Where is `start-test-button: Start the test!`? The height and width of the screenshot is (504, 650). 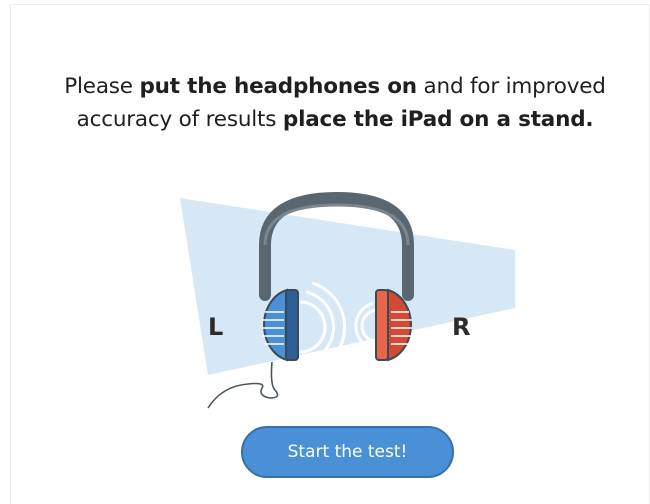 start-test-button: Start the test! is located at coordinates (347, 452).